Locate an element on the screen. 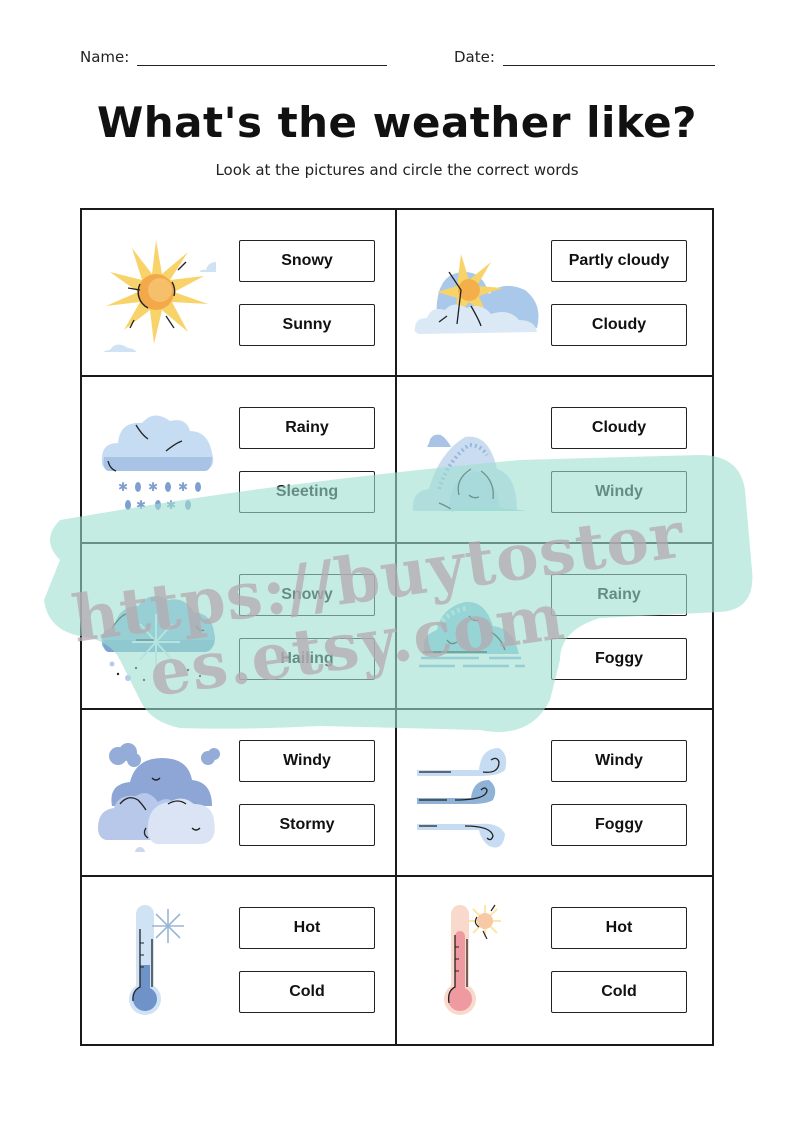 The image size is (794, 1123). cell-snowy: Snowy Hailing is located at coordinates (239, 627).